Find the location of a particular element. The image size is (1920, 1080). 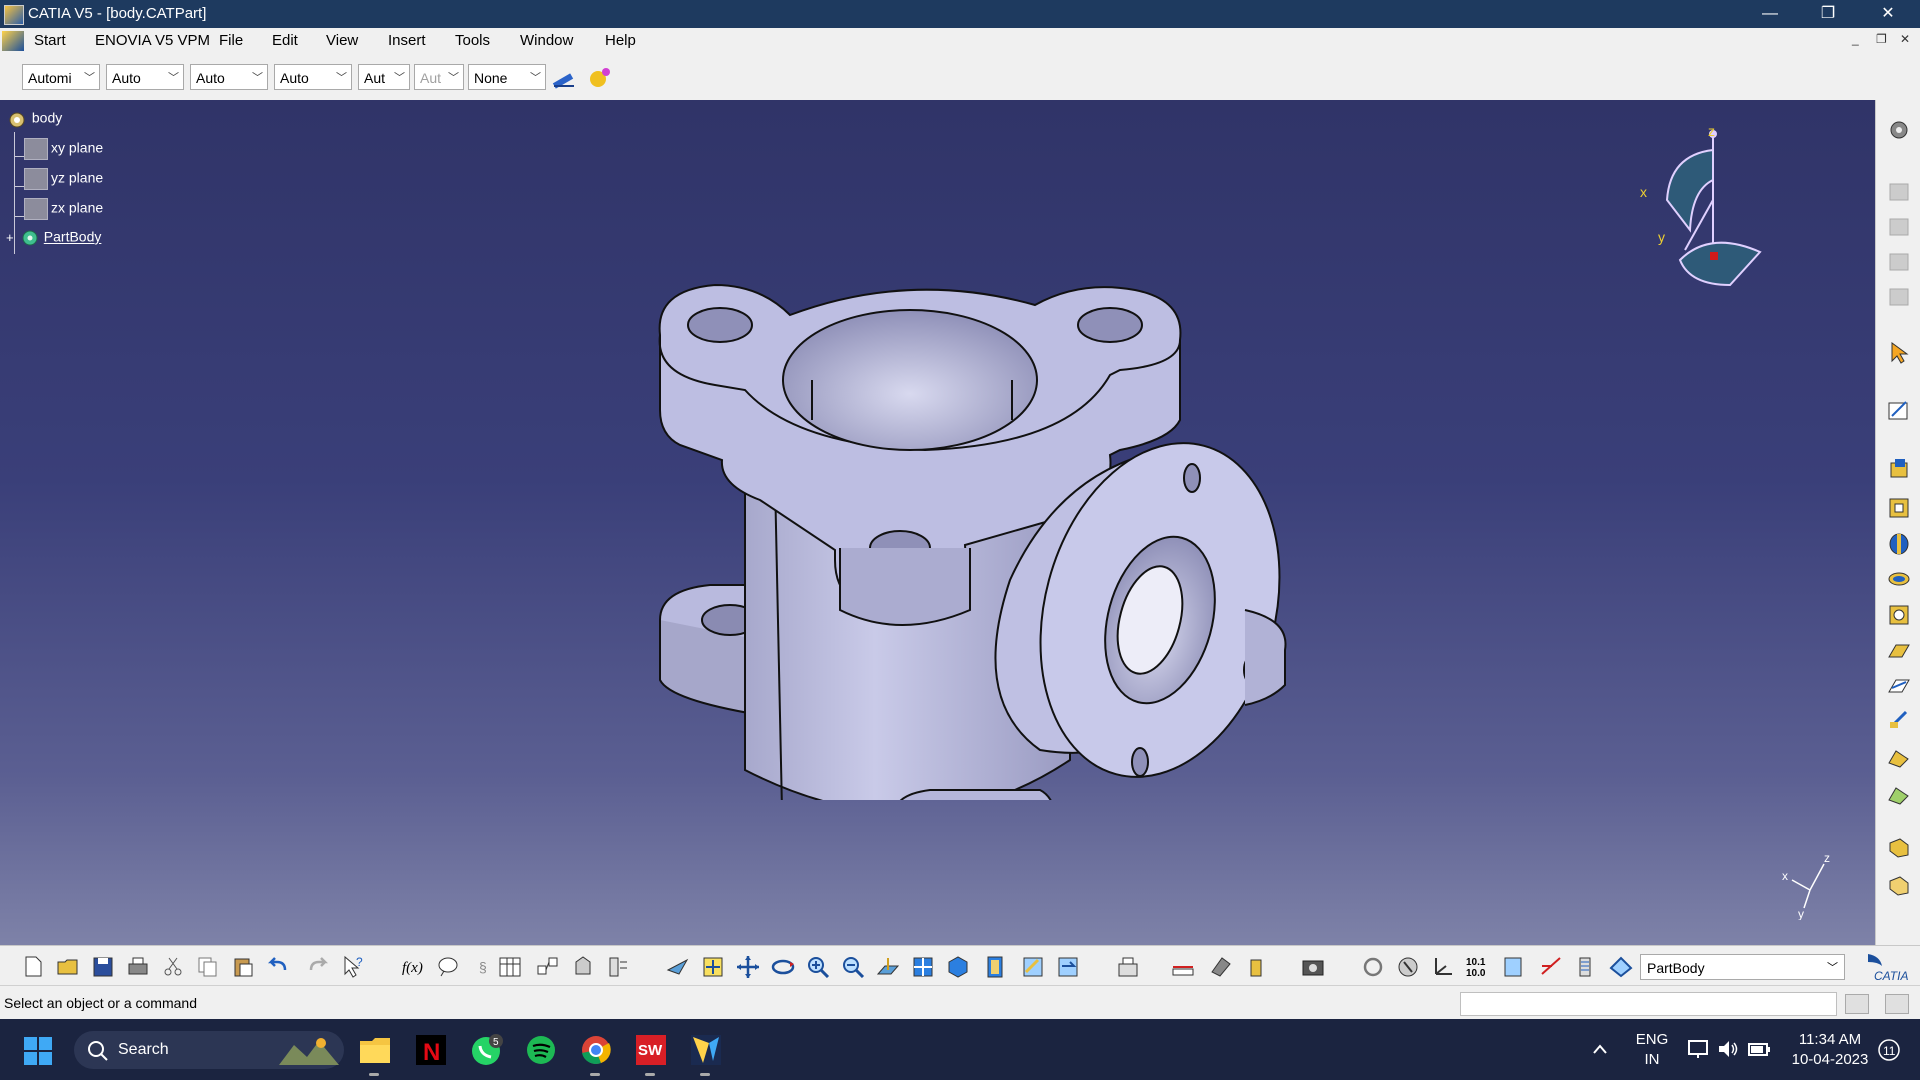

work-object-icon is located at coordinates (1621, 966).